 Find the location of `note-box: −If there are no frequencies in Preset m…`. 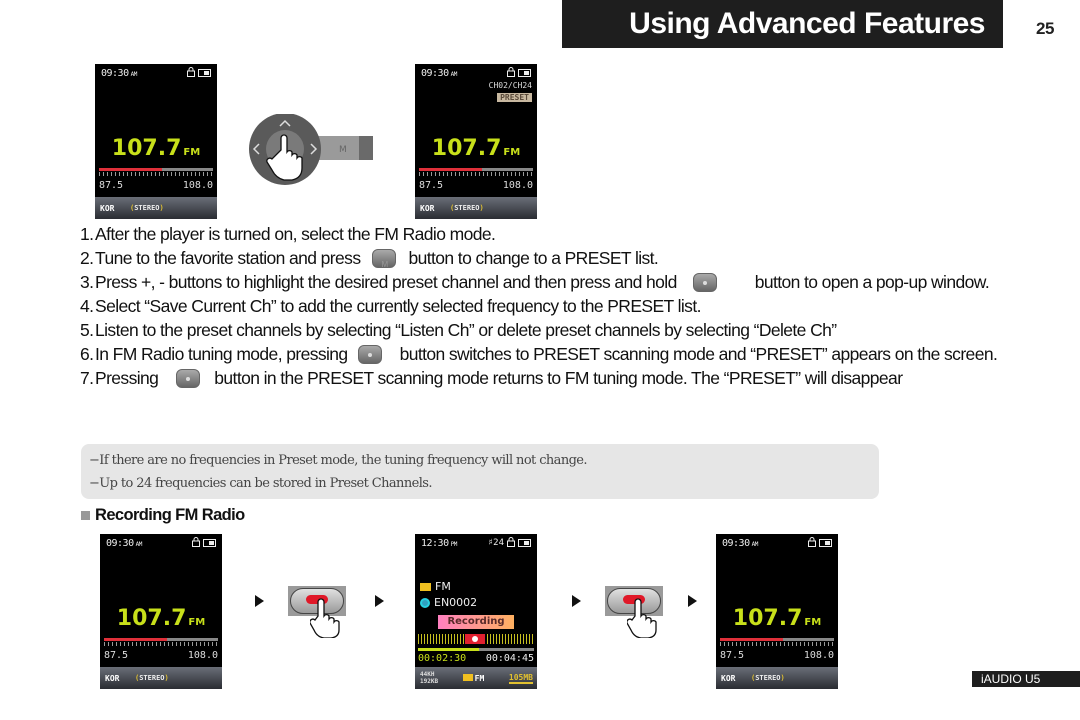

note-box: −If there are no frequencies in Preset m… is located at coordinates (480, 471).